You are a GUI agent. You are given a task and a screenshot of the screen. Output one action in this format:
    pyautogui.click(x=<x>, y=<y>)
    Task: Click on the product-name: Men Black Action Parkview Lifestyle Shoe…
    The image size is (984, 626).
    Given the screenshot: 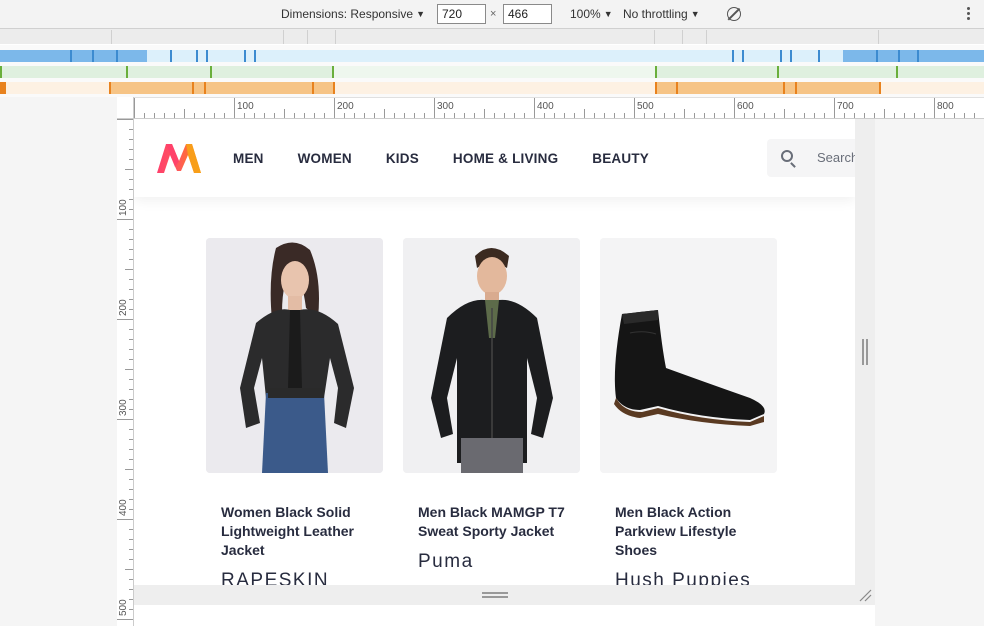 What is the action you would take?
    pyautogui.click(x=690, y=531)
    